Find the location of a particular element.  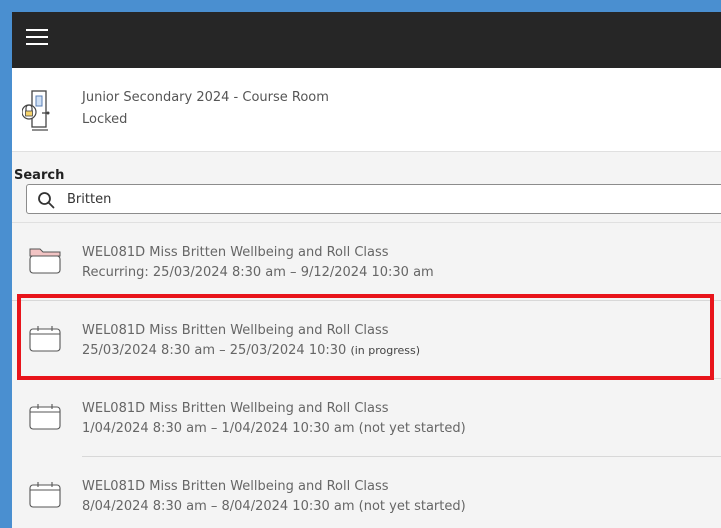

folder-icon is located at coordinates (45, 261).